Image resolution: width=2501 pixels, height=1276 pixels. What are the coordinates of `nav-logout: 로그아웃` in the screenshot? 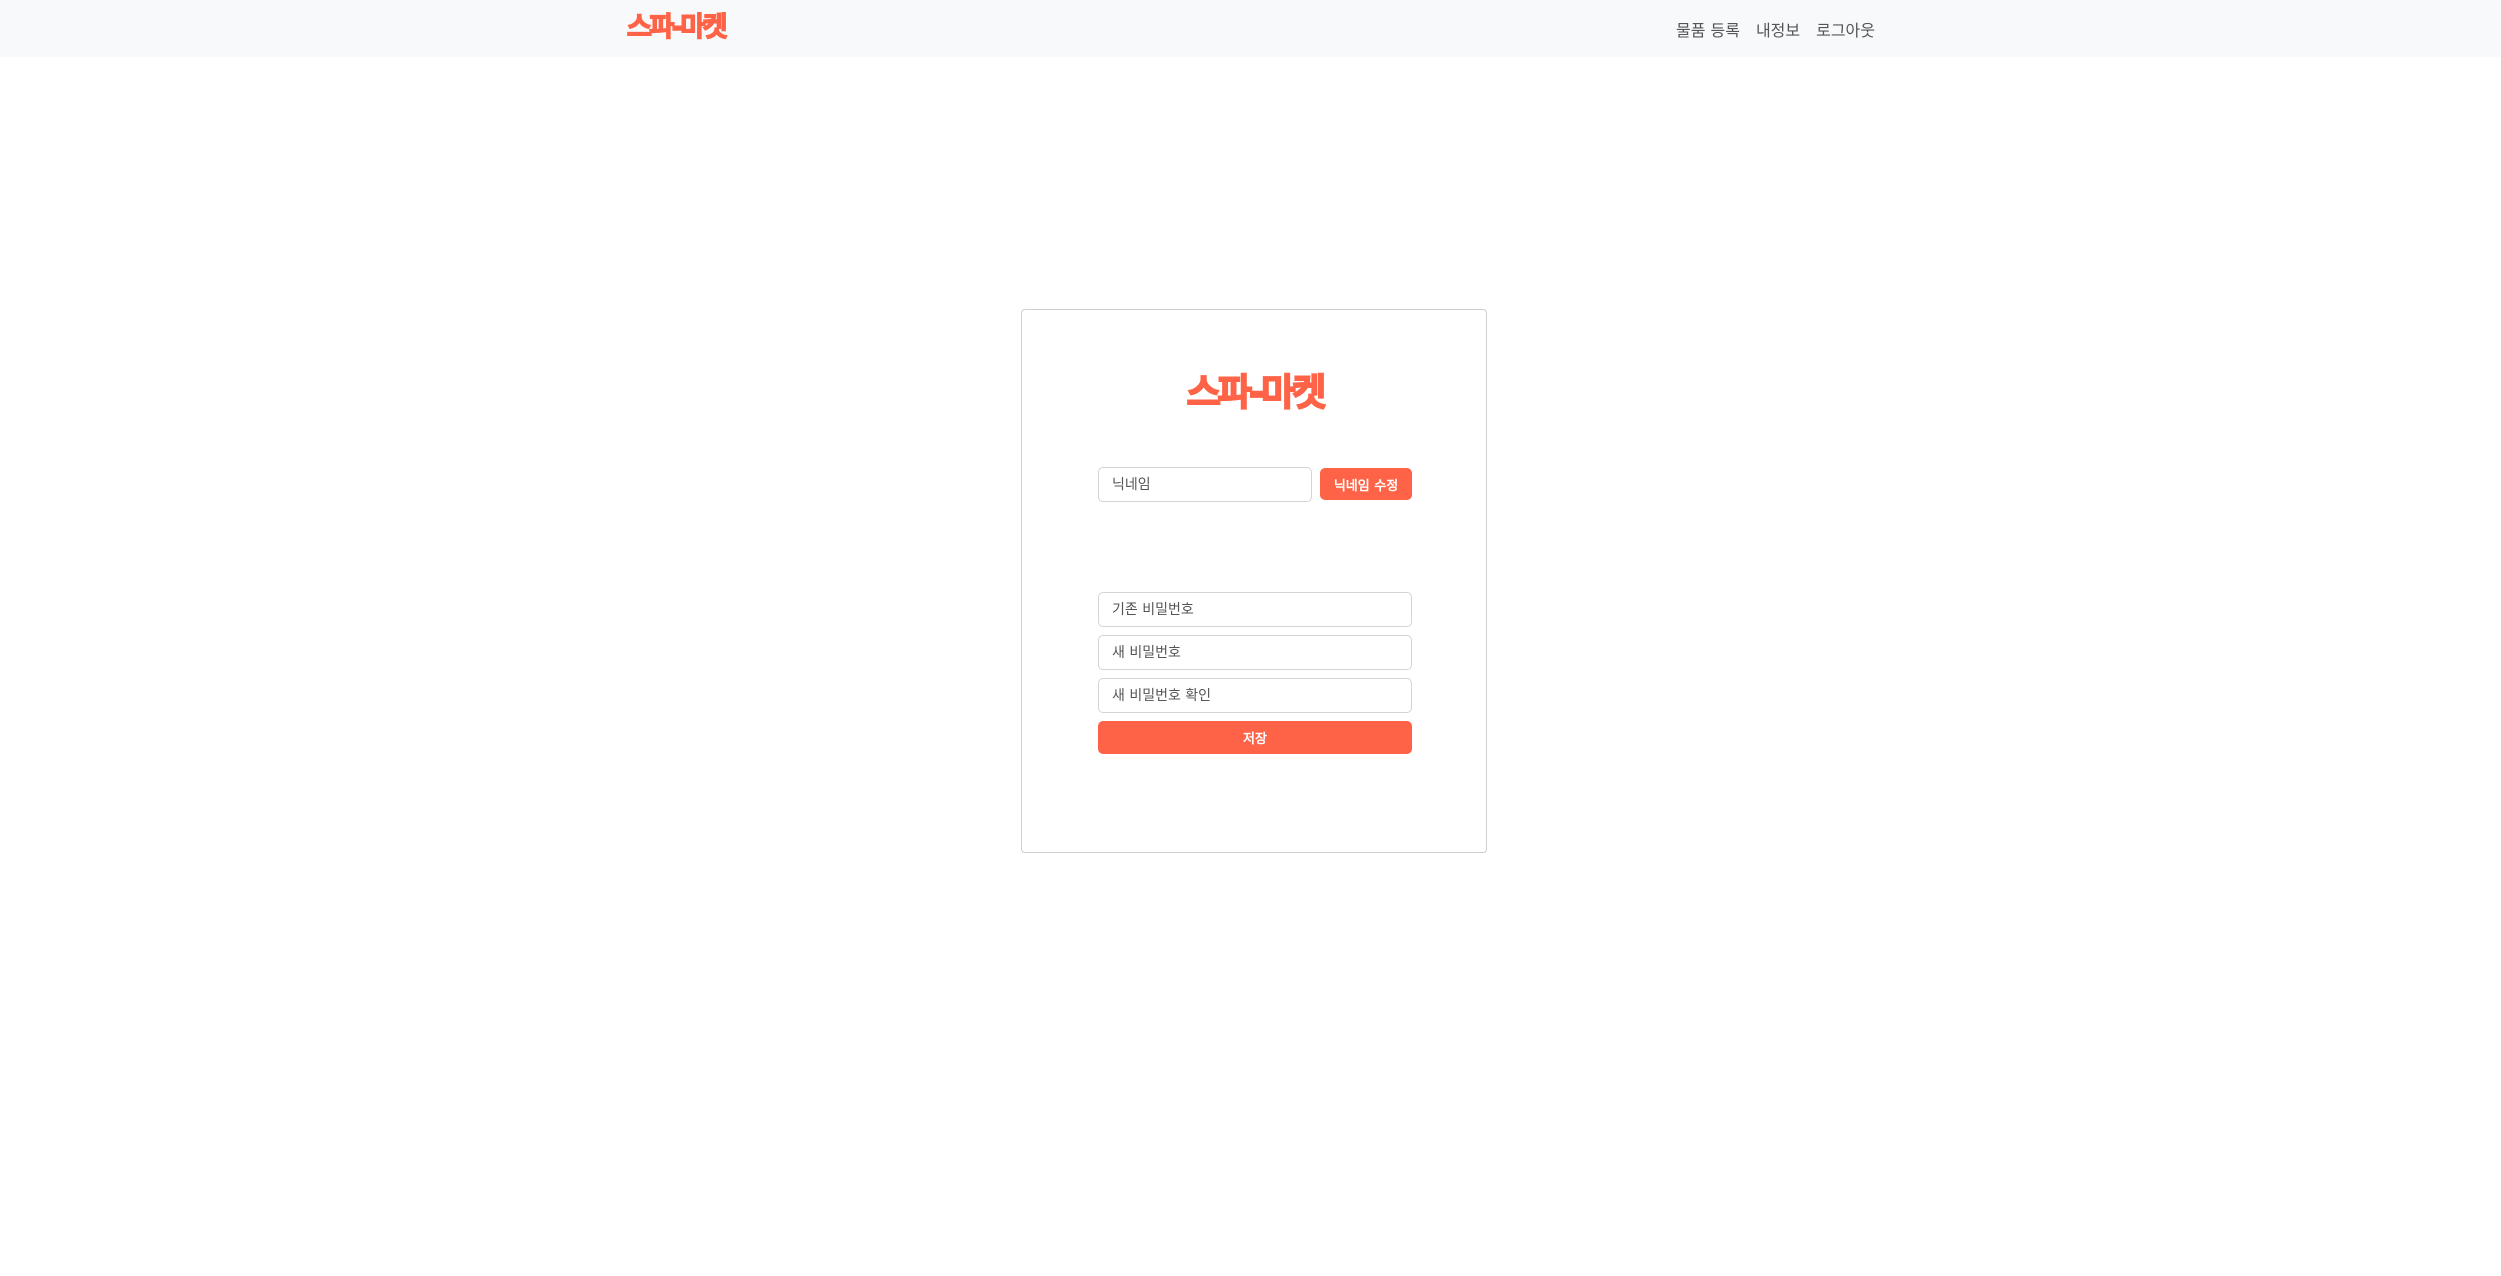 It's located at (1845, 29).